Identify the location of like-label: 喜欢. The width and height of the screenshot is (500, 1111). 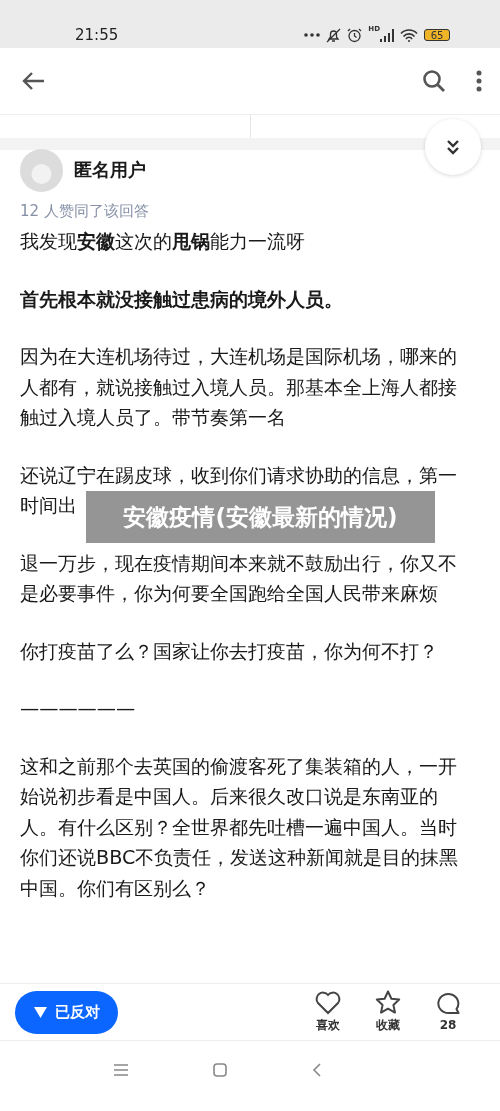
(328, 1025).